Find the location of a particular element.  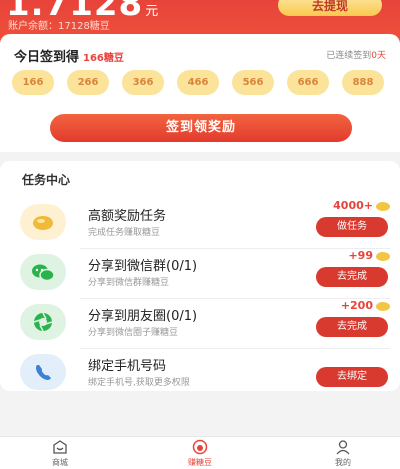

task-row: 分享到朋友圈(0/1) 分享到微信圈子赚糖豆 +200 去完成 is located at coordinates (204, 324).